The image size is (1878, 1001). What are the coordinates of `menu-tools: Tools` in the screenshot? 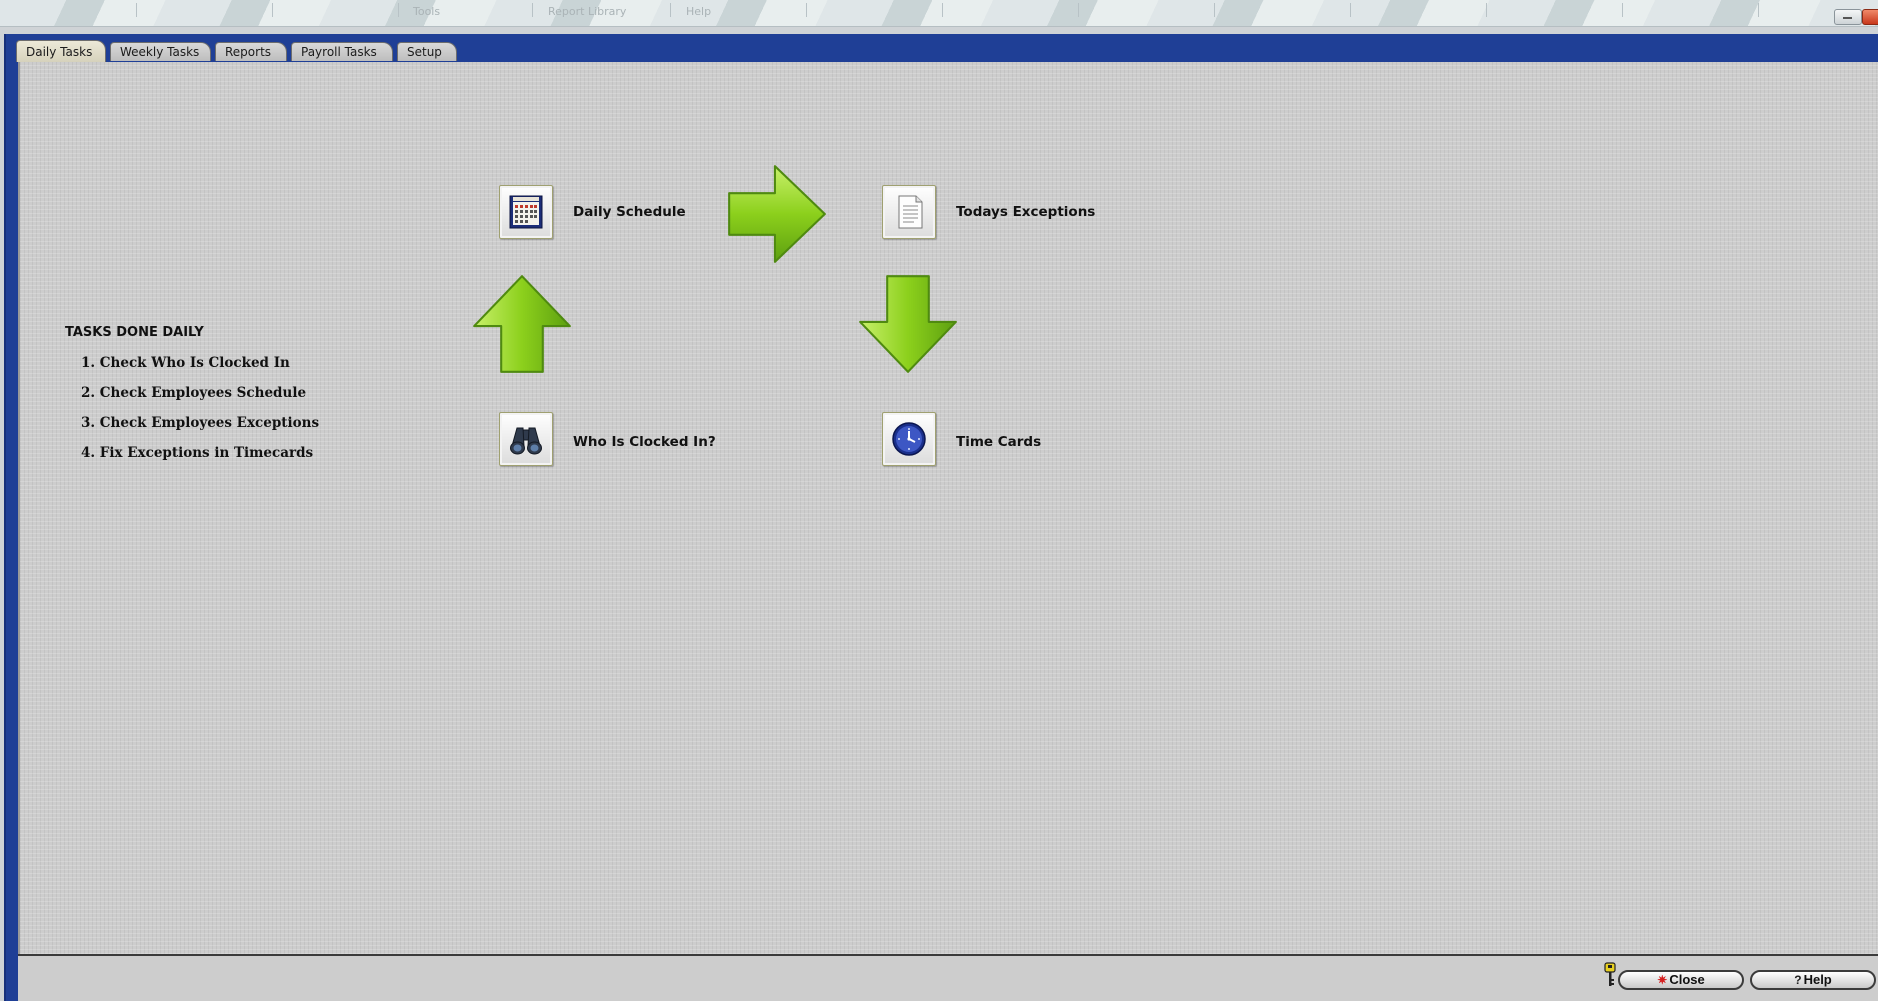 It's located at (426, 11).